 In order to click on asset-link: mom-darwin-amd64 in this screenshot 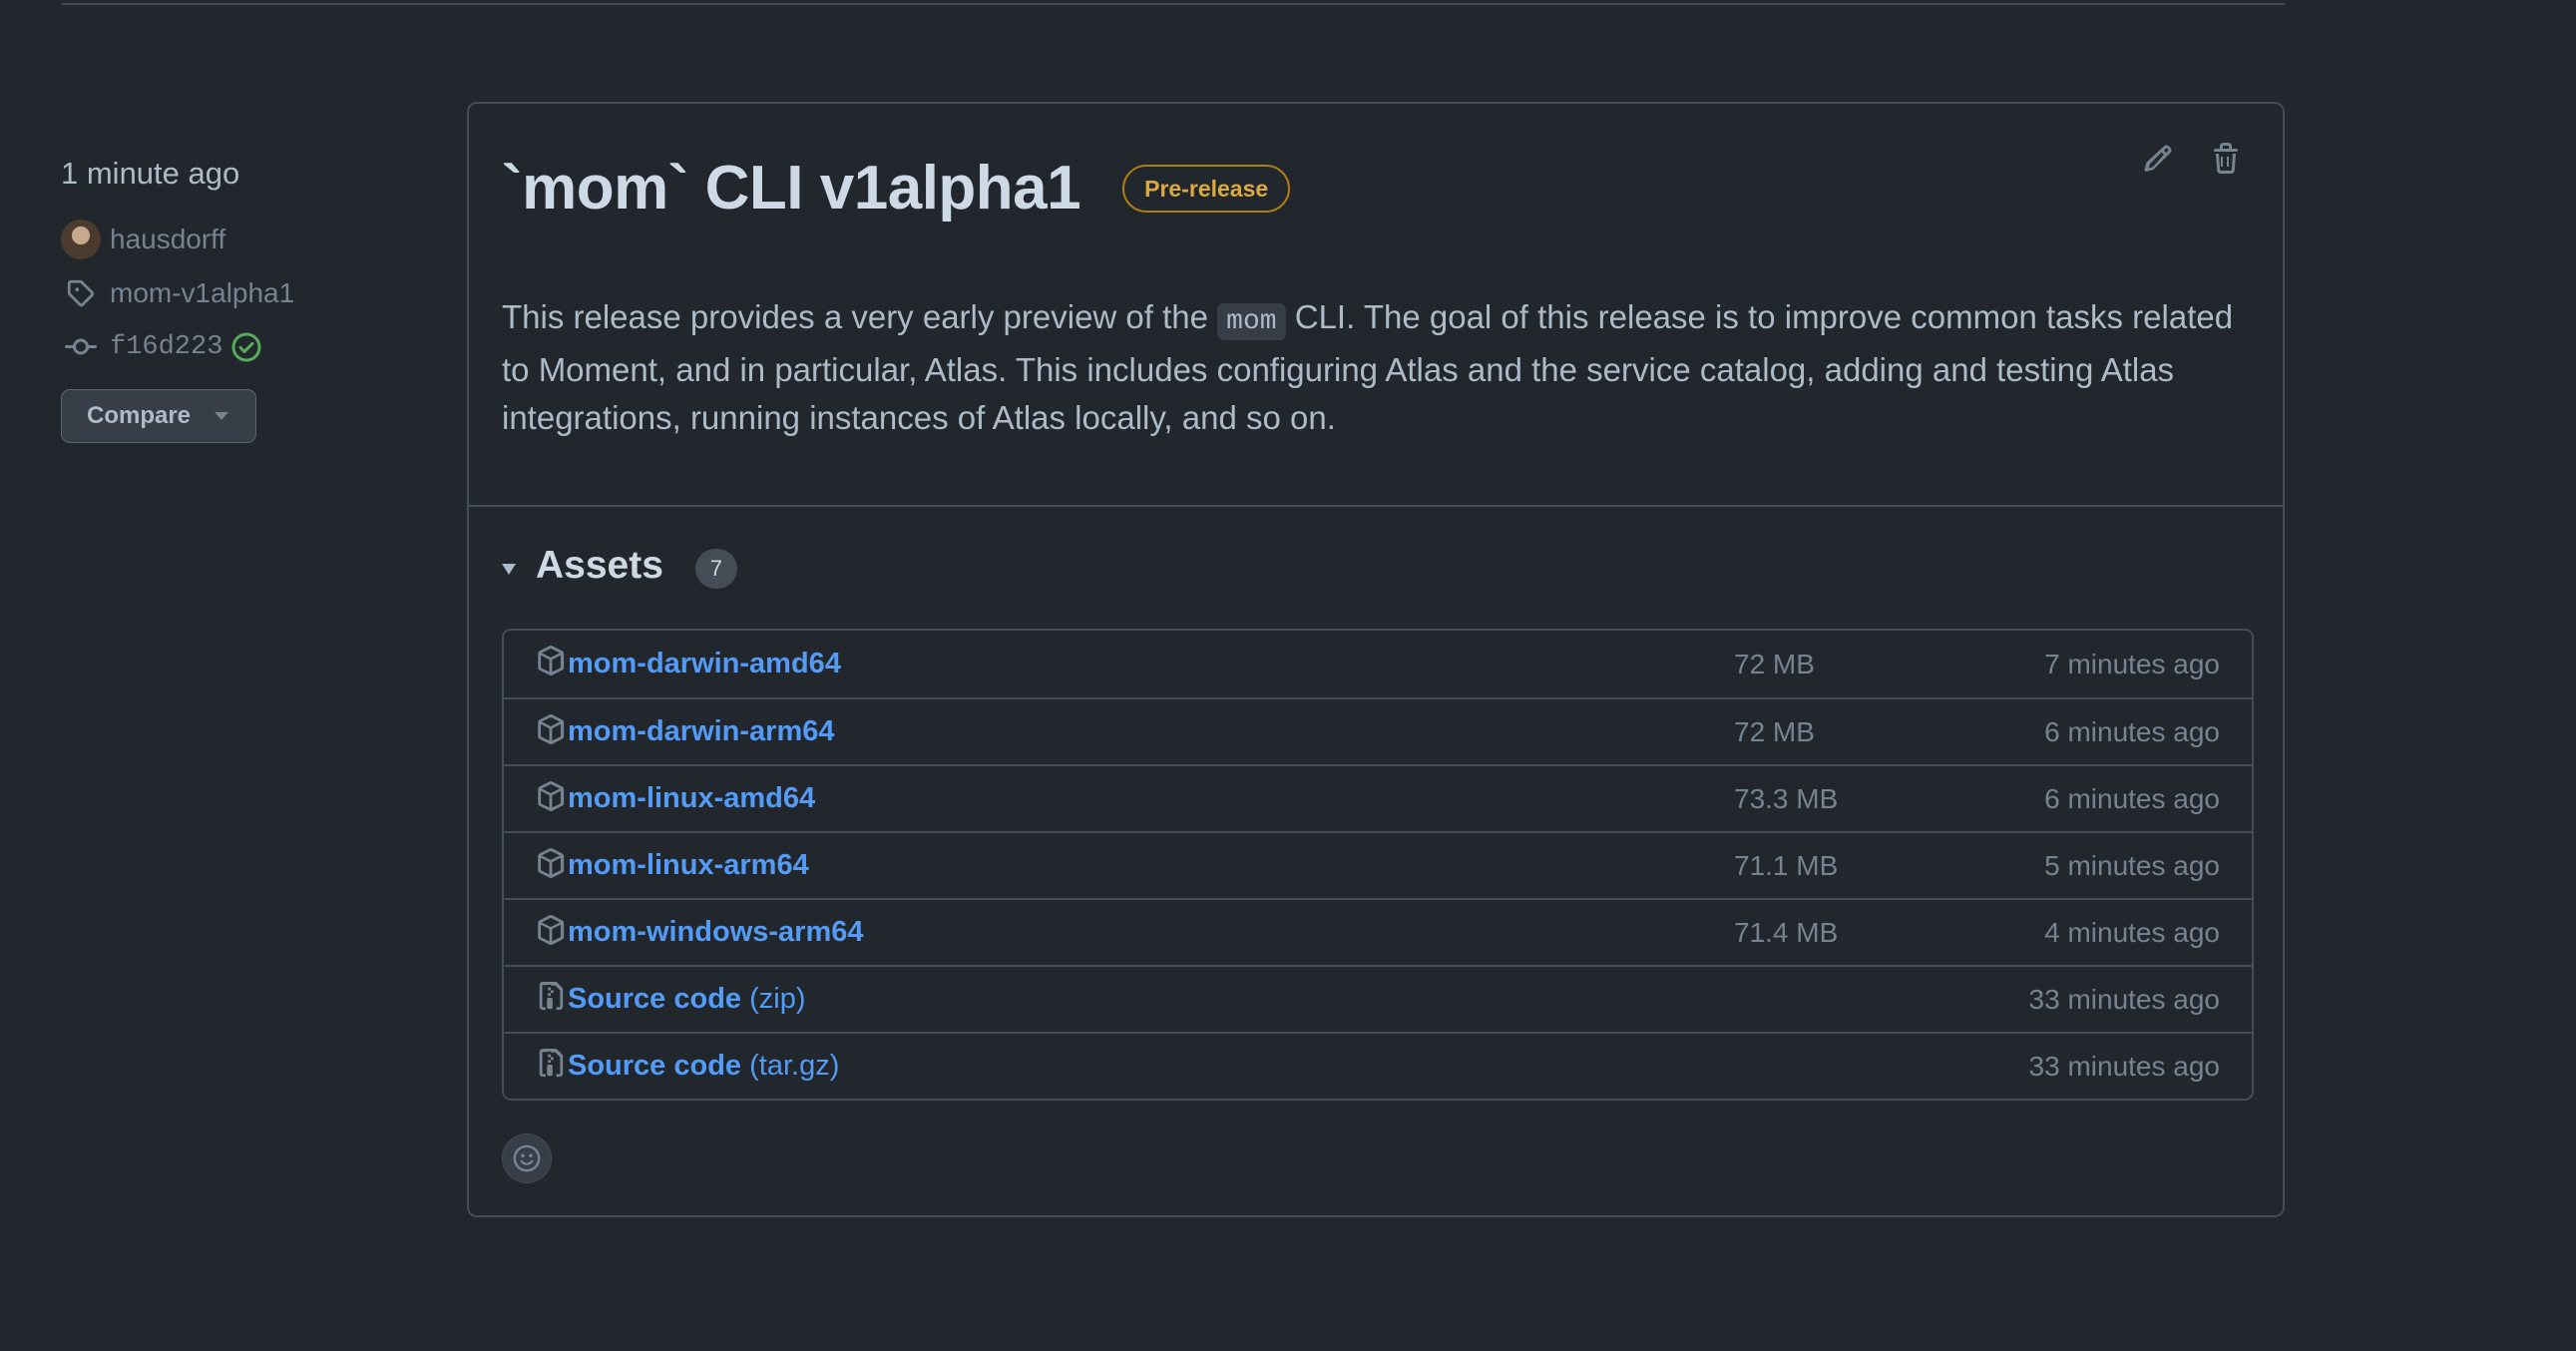, I will do `click(704, 664)`.